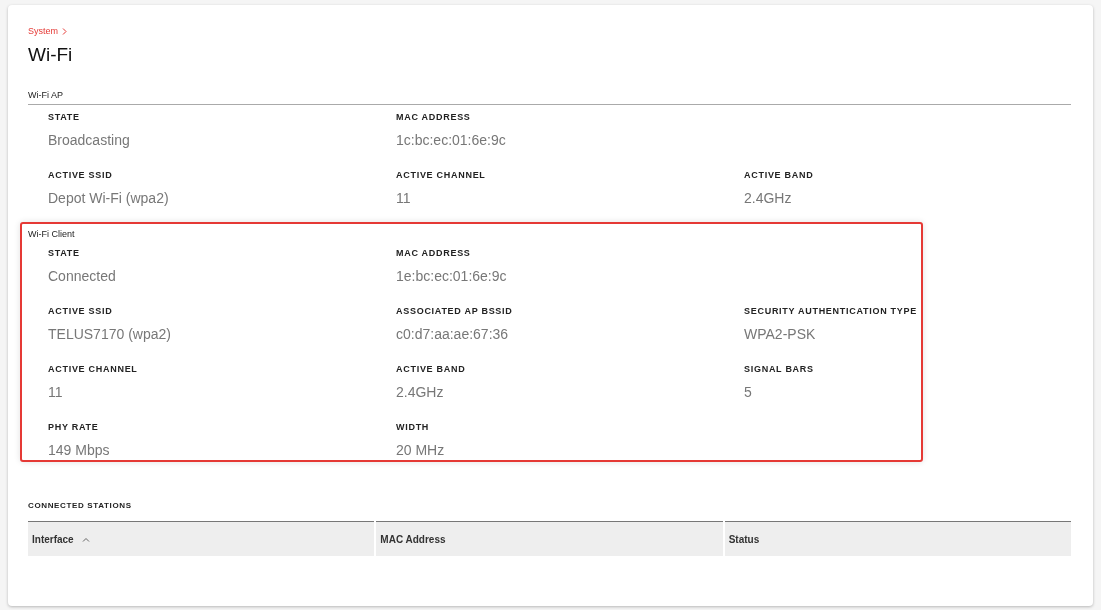 The height and width of the screenshot is (610, 1101). Describe the element at coordinates (82, 276) in the screenshot. I see `field-value: Connected` at that location.